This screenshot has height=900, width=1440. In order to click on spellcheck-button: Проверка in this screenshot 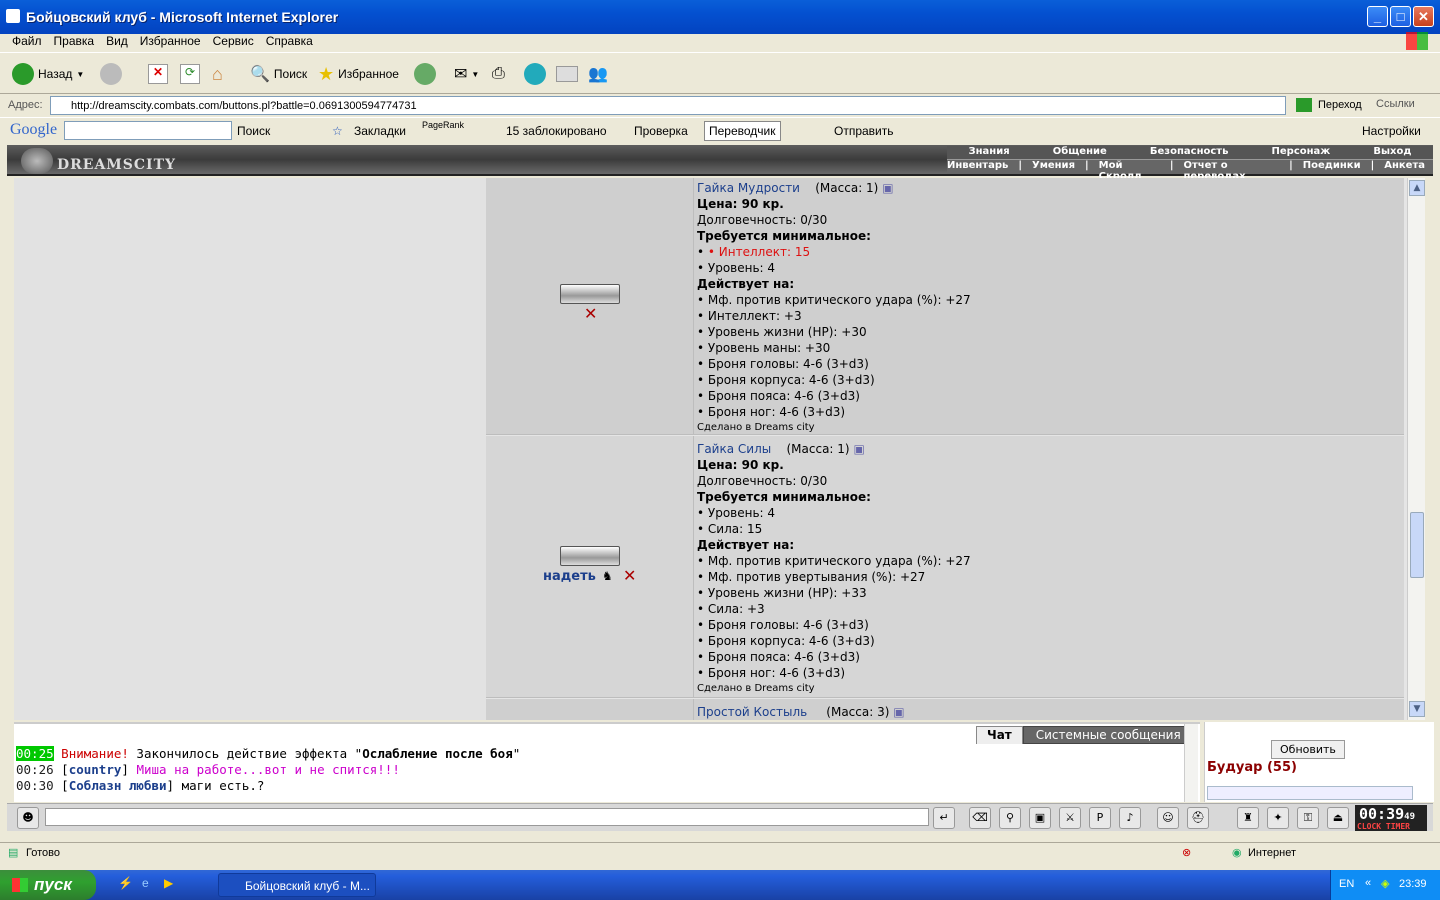, I will do `click(661, 131)`.